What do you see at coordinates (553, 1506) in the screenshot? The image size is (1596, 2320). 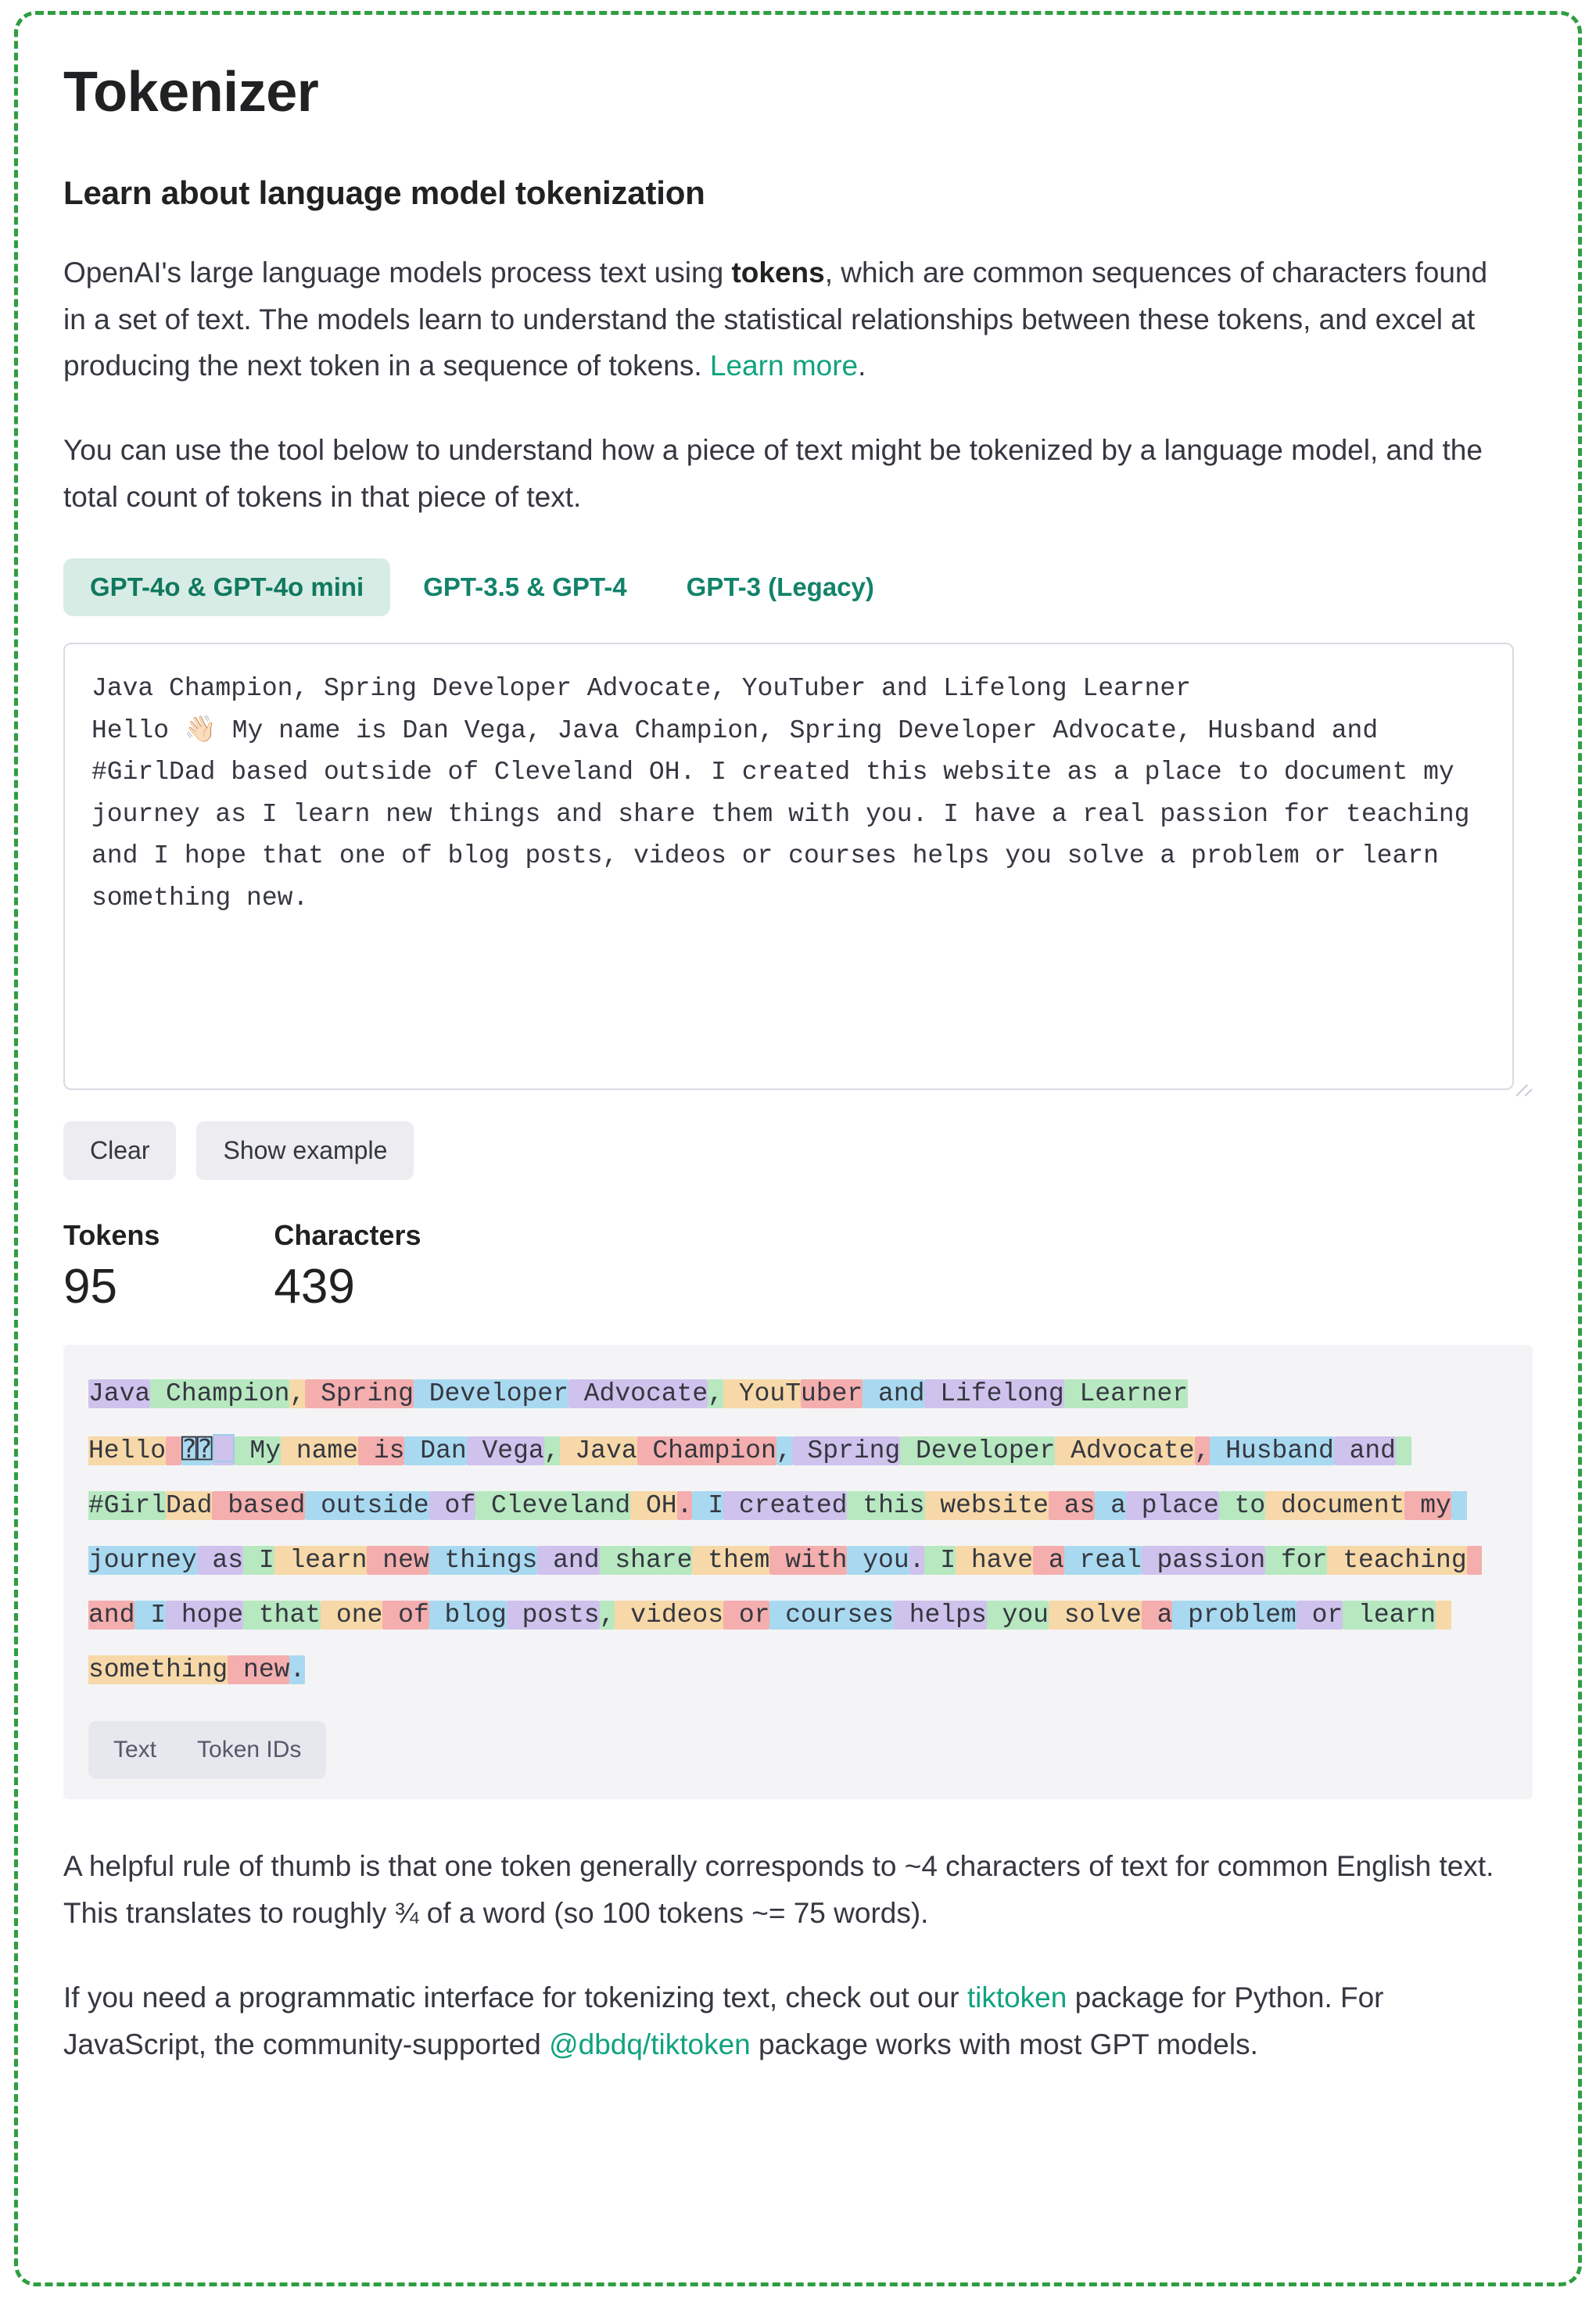 I see `token-chip: Cleveland` at bounding box center [553, 1506].